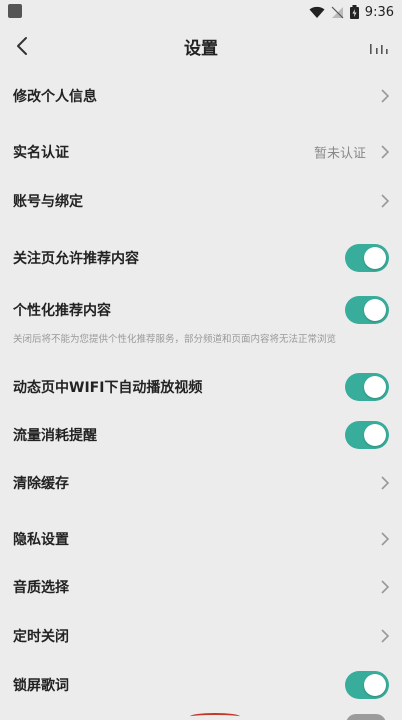 The width and height of the screenshot is (402, 720). Describe the element at coordinates (201, 636) in the screenshot. I see `row-sleep-timer: 定时关闭` at that location.